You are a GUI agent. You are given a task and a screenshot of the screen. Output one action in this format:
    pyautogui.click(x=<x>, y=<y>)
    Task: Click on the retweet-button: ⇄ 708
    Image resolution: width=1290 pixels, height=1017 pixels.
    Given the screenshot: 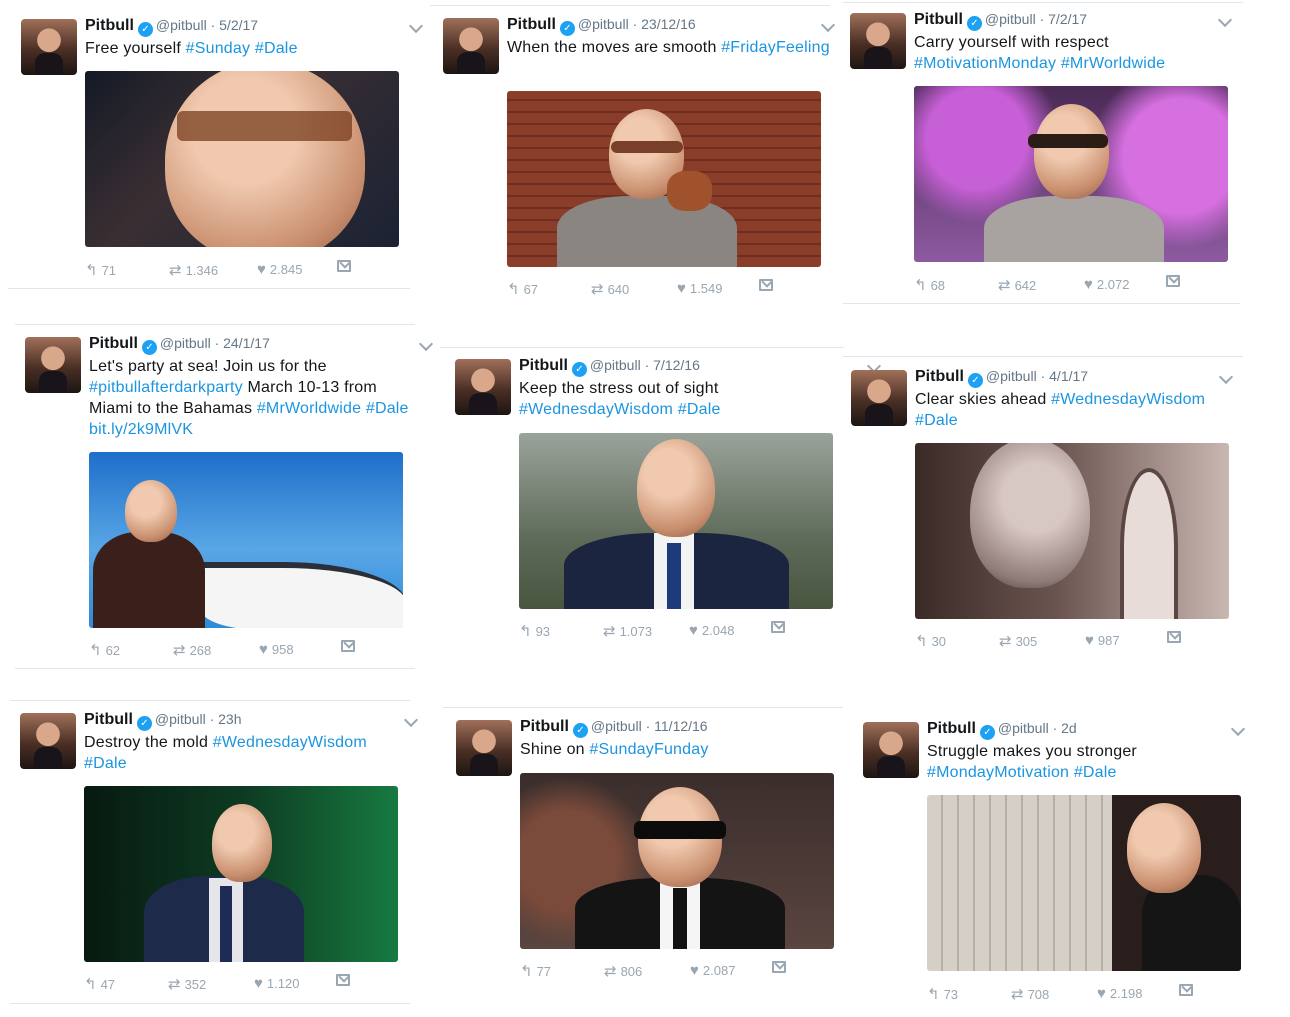 What is the action you would take?
    pyautogui.click(x=1030, y=994)
    